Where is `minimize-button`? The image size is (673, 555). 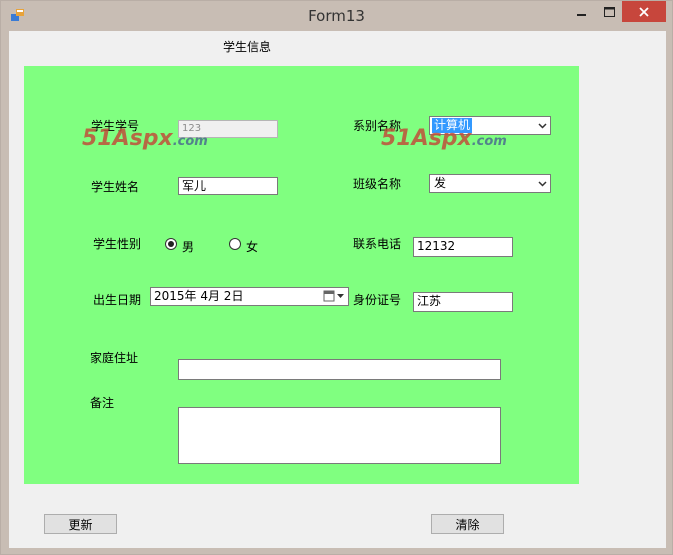 minimize-button is located at coordinates (582, 11).